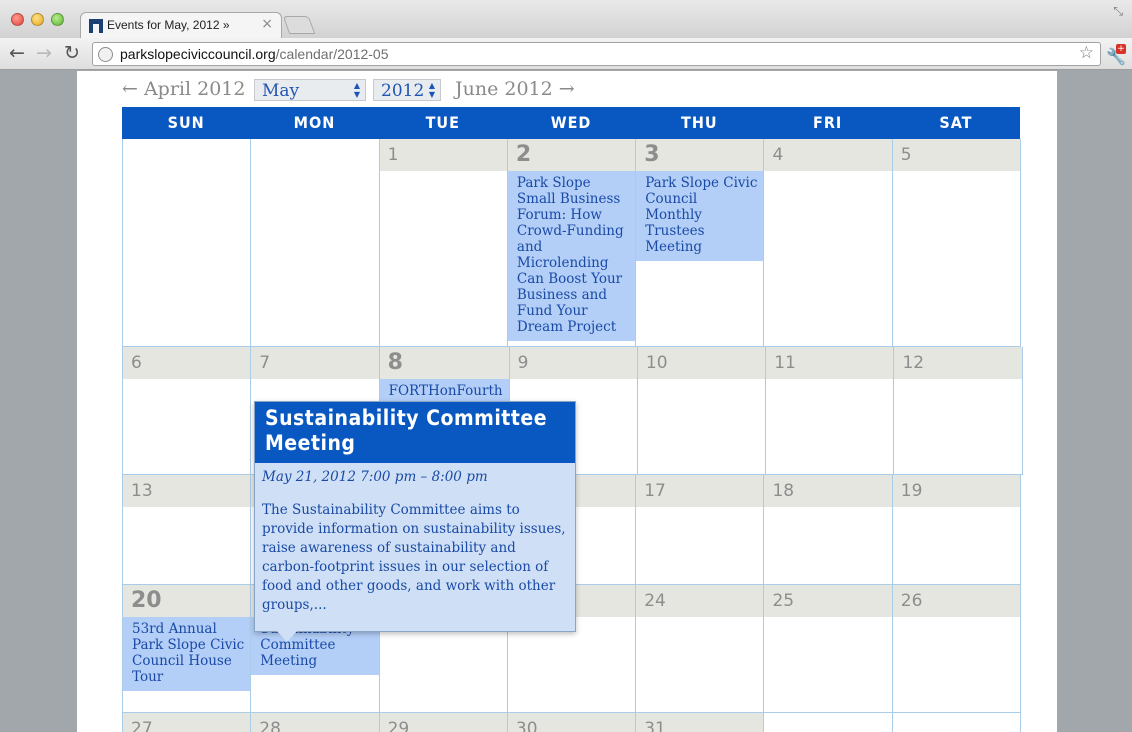  Describe the element at coordinates (566, 19) in the screenshot. I see `browser-titlebar: Events for May, 2012 » × ⤡` at that location.